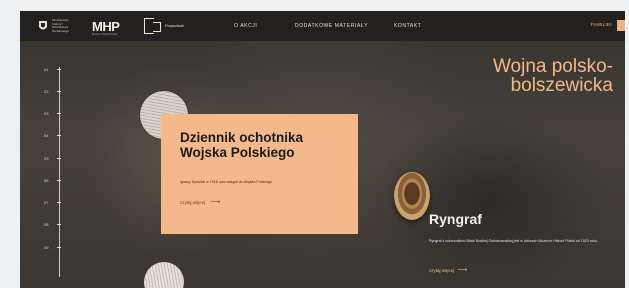 This screenshot has height=288, width=629. What do you see at coordinates (601, 24) in the screenshot?
I see `family-button: FAMILIKI` at bounding box center [601, 24].